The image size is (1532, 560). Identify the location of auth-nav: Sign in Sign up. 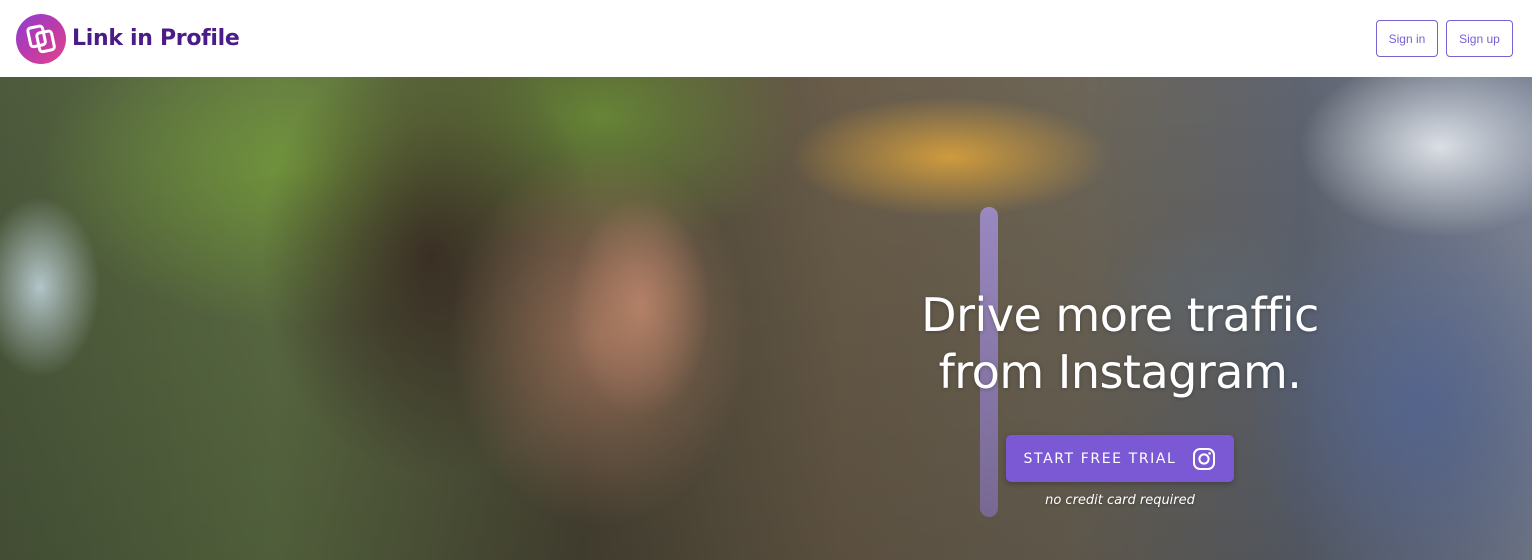
(1444, 38).